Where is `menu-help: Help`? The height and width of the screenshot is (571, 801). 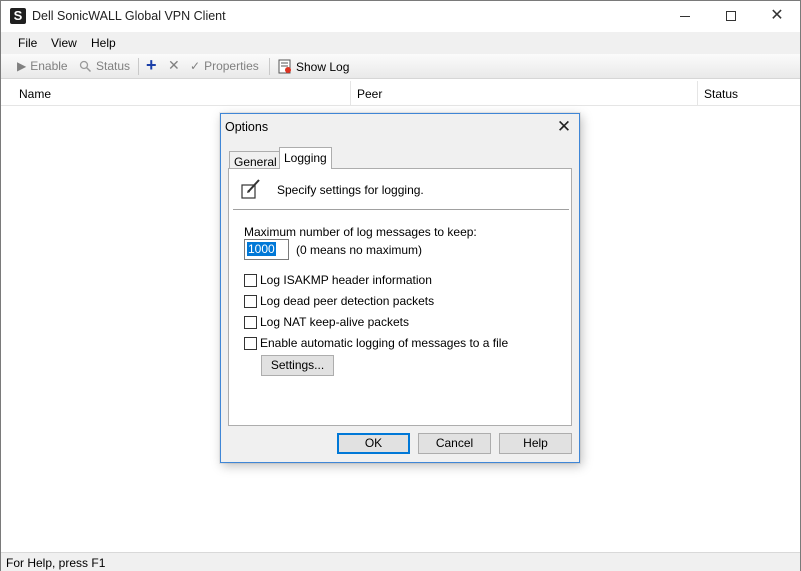 menu-help: Help is located at coordinates (103, 43).